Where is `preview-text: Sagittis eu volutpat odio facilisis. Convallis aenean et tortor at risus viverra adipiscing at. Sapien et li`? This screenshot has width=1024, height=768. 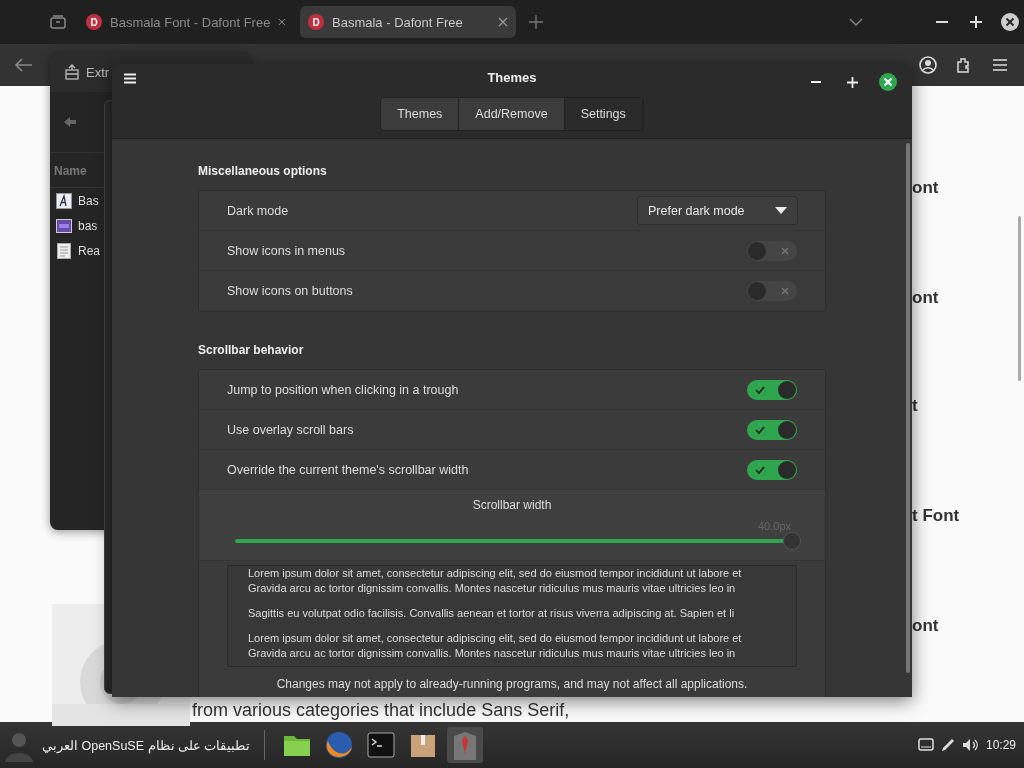 preview-text: Sagittis eu volutpat odio facilisis. Convallis aenean et tortor at risus viverra adipiscing at. Sapien et li is located at coordinates (492, 613).